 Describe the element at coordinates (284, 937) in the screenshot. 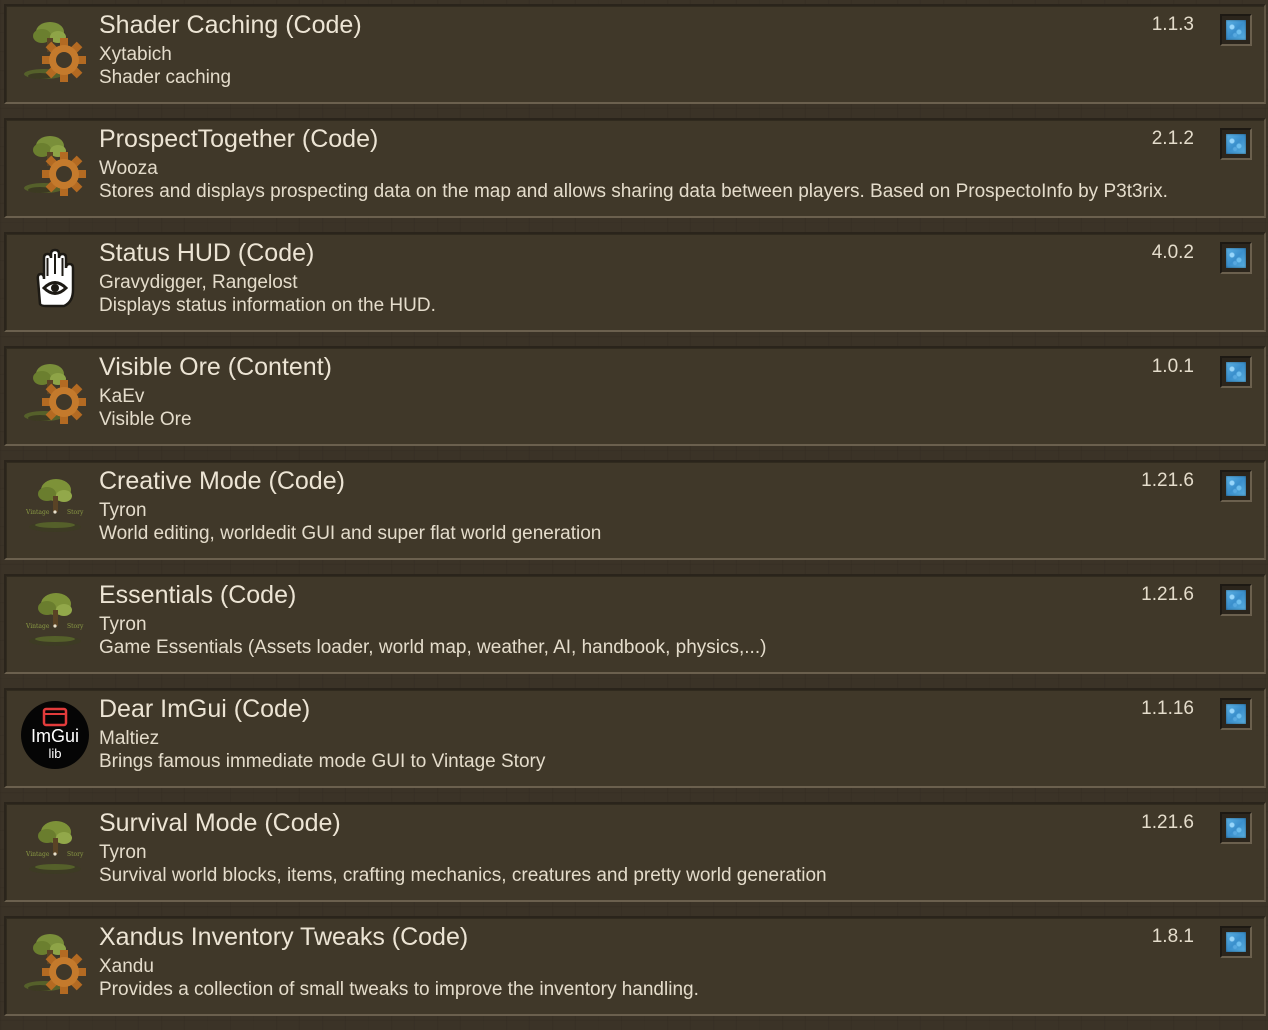

I see `mod-title: Xandus Inventory Tweaks (Code)` at that location.